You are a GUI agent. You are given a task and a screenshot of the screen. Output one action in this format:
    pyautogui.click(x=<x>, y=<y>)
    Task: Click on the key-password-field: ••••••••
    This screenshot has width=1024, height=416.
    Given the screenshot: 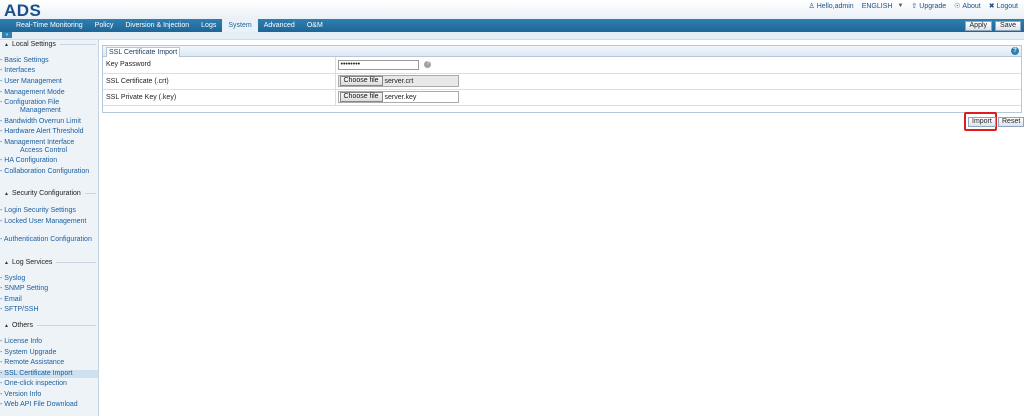 What is the action you would take?
    pyautogui.click(x=378, y=64)
    